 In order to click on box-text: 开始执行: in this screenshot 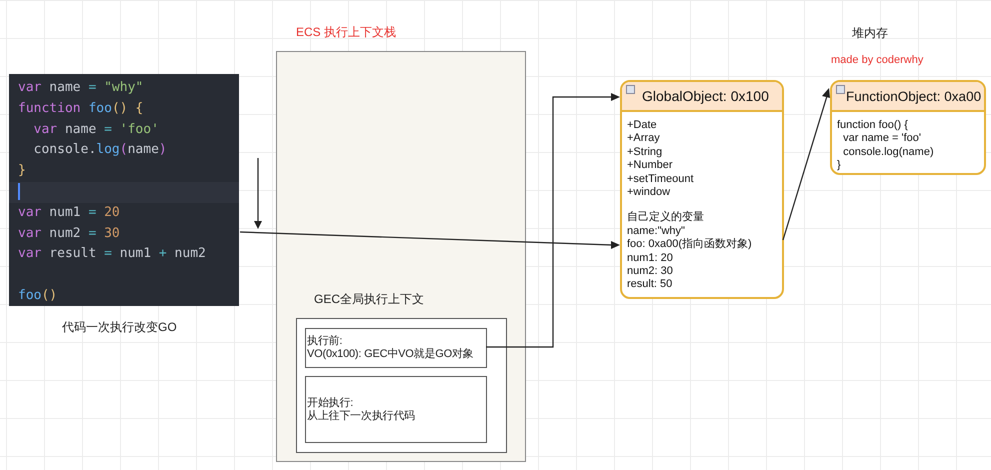, I will do `click(330, 403)`.